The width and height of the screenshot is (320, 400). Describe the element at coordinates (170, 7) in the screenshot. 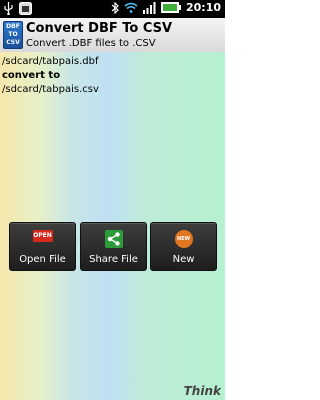

I see `battery-icon` at that location.